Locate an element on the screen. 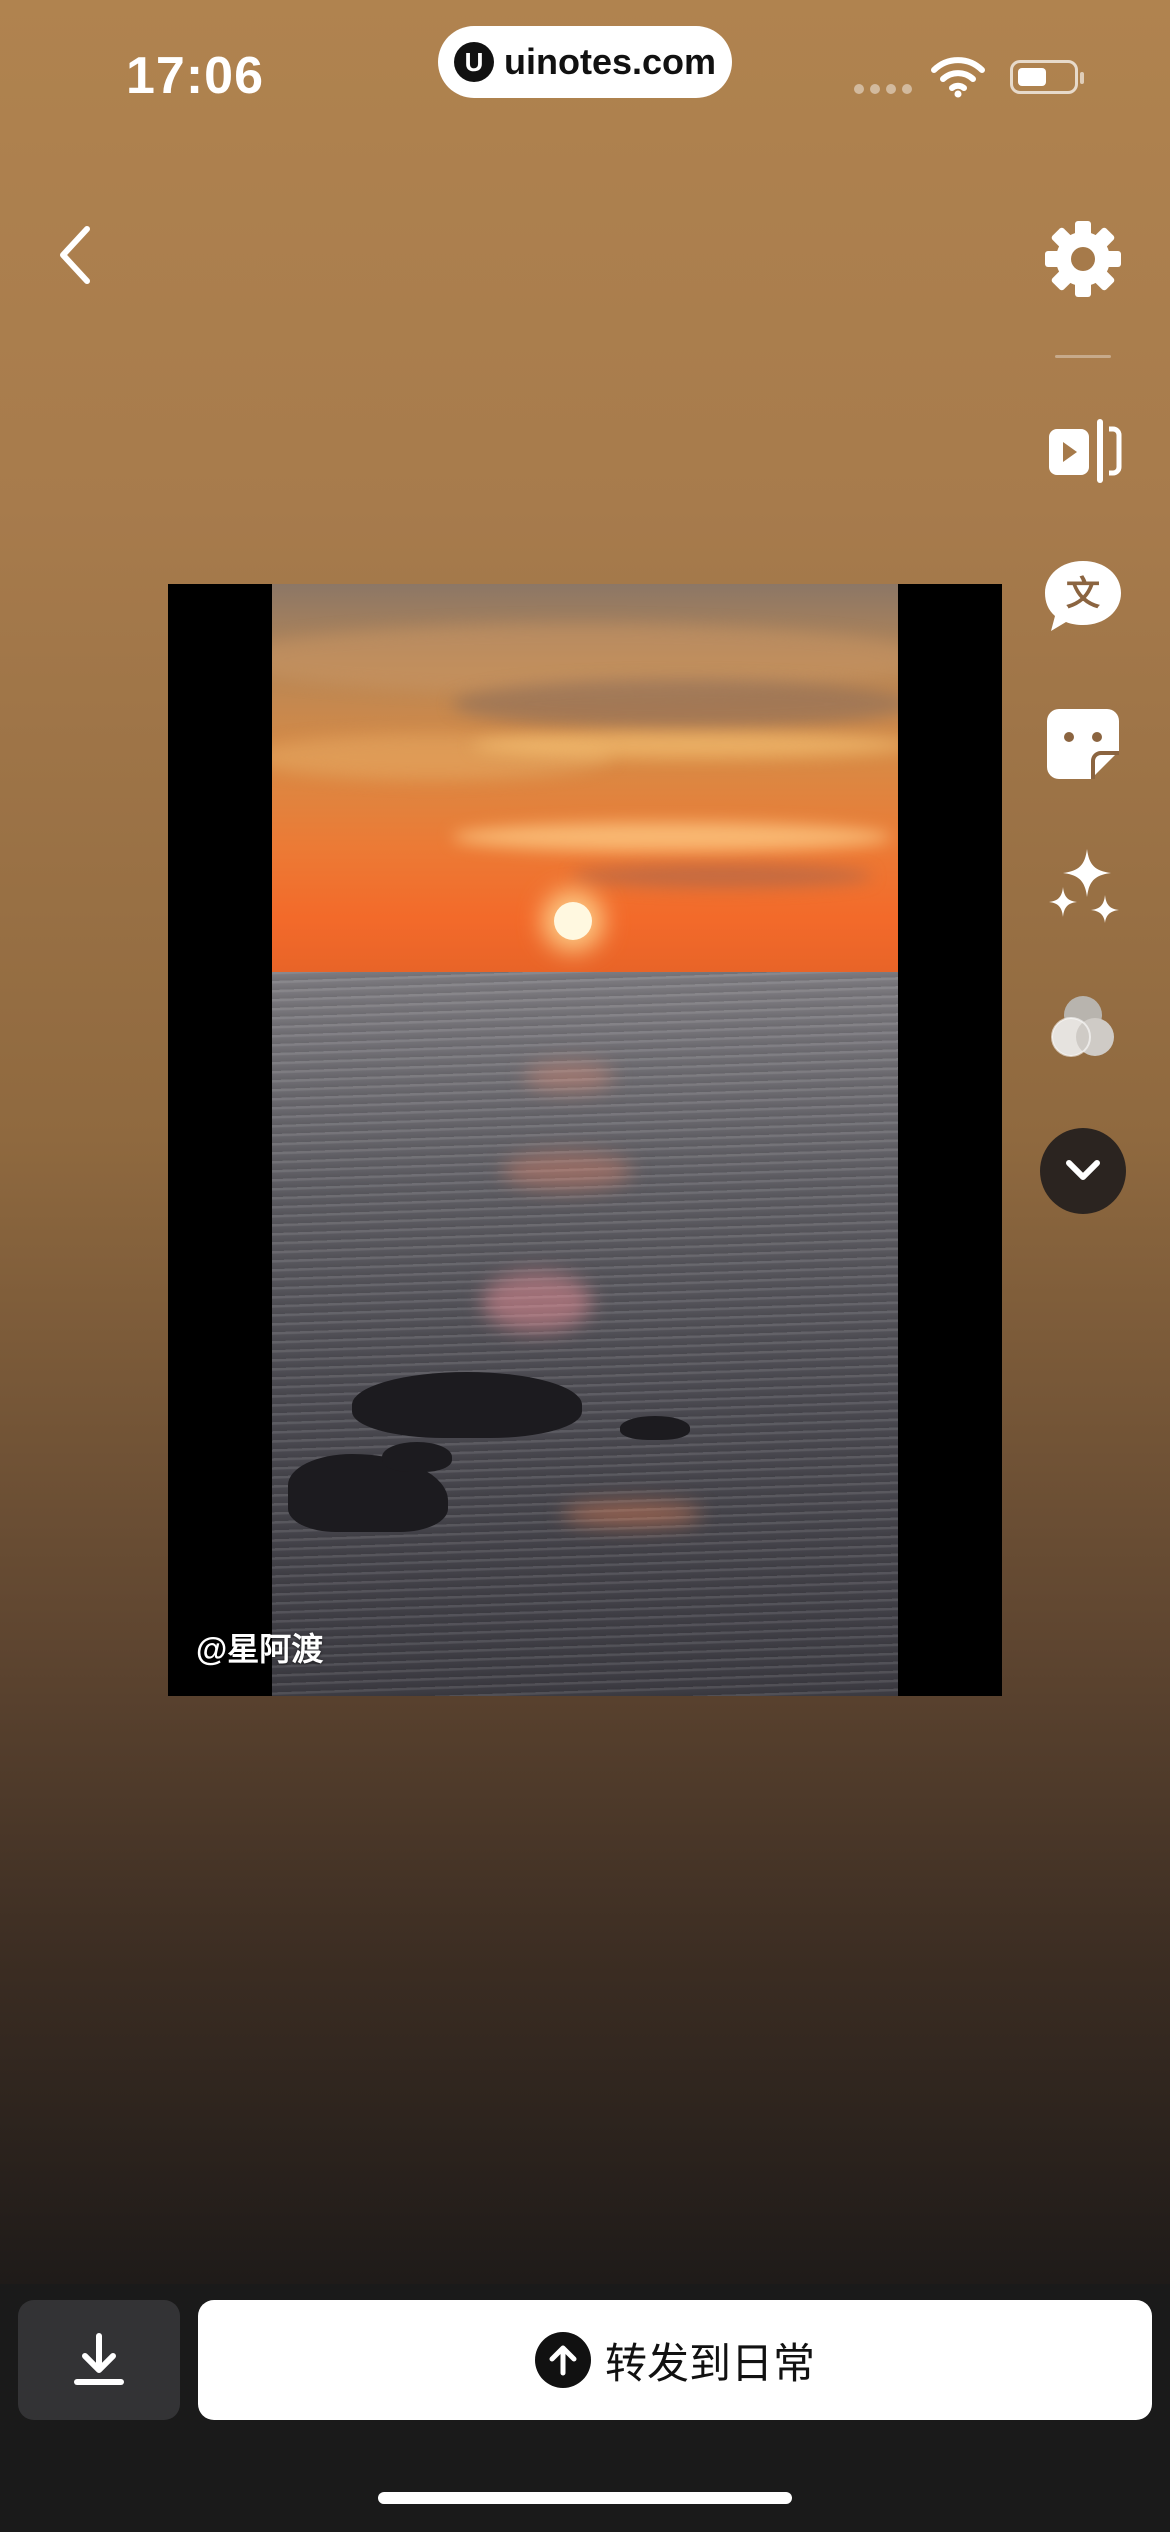 The width and height of the screenshot is (1170, 2532). text-button: 文 is located at coordinates (1083, 597).